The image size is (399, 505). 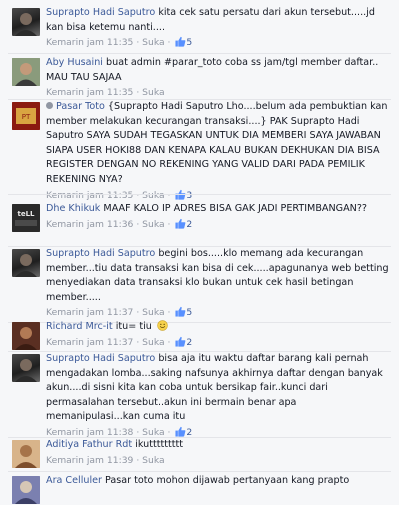 What do you see at coordinates (79, 326) in the screenshot?
I see `comment-author: Richard Mrc-it` at bounding box center [79, 326].